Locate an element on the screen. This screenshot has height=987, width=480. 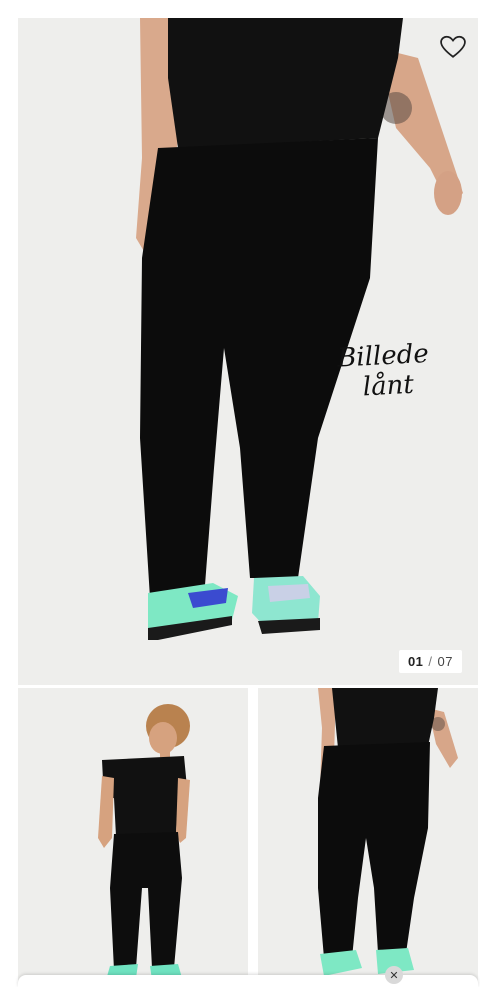
annotation-line-1: Billede is located at coordinates (383, 356).